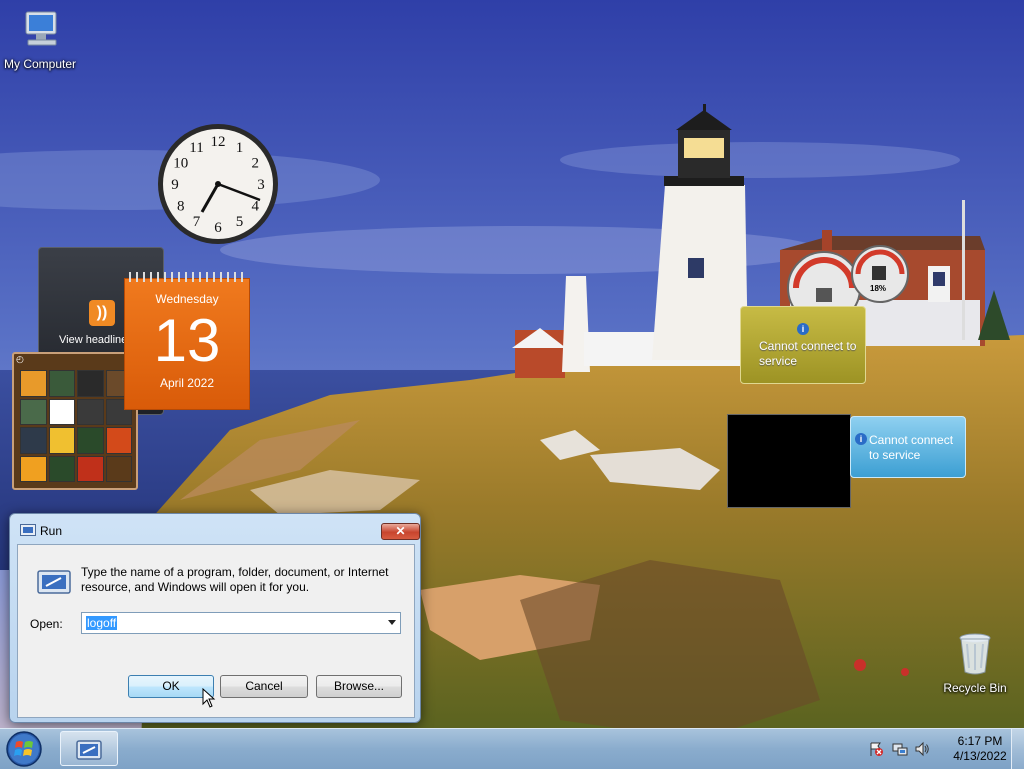  I want to click on taskbar-clock: 6:17 PM 4/13/2022, so click(980, 749).